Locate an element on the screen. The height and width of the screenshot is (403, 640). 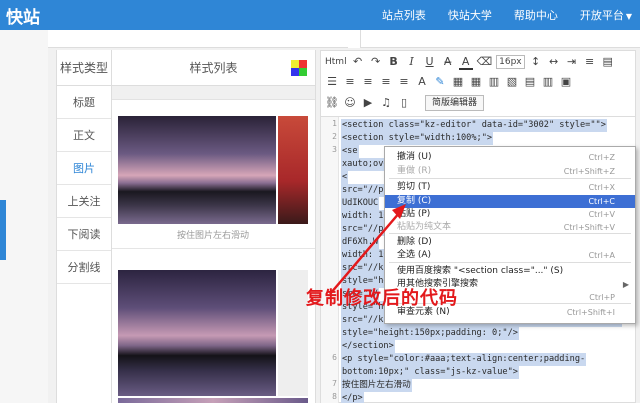
html-source-button: Html is located at coordinates (336, 62).